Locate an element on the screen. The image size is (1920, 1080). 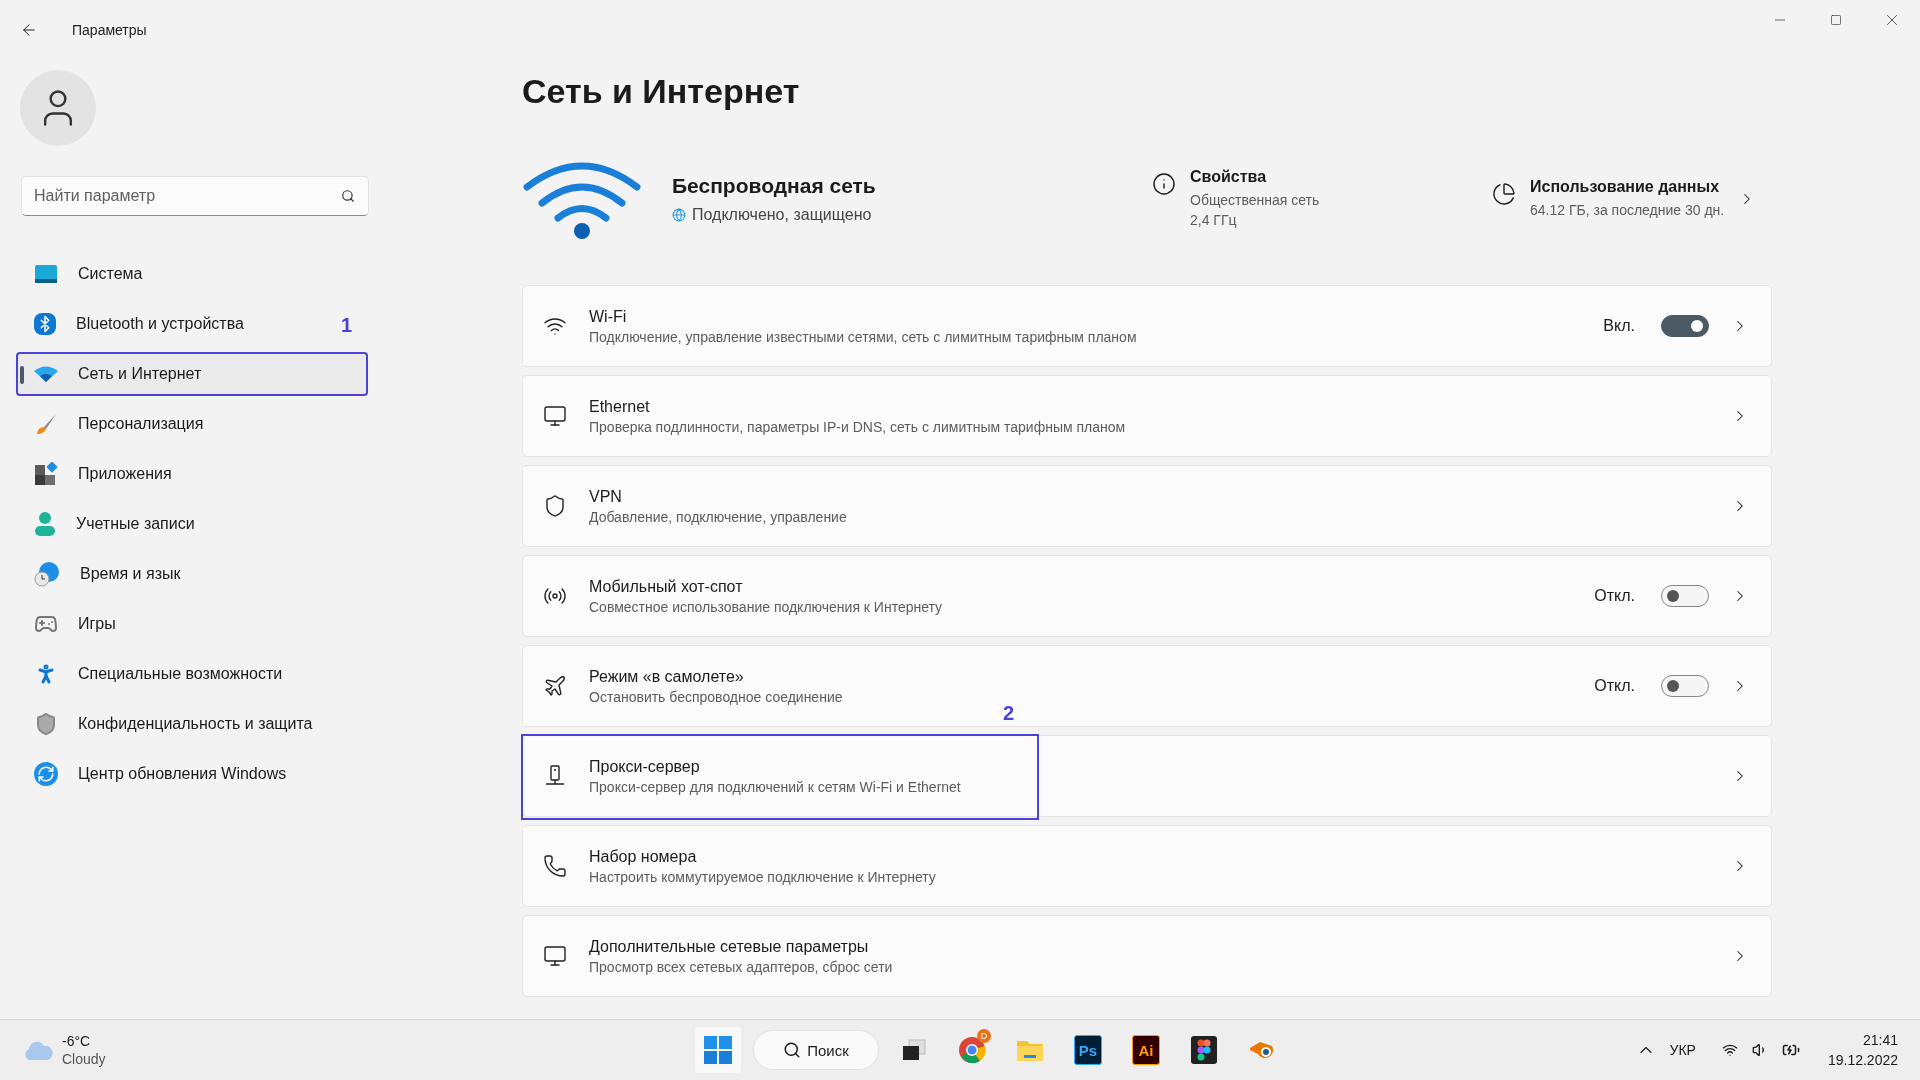
windows-logo-icon is located at coordinates (718, 1050).